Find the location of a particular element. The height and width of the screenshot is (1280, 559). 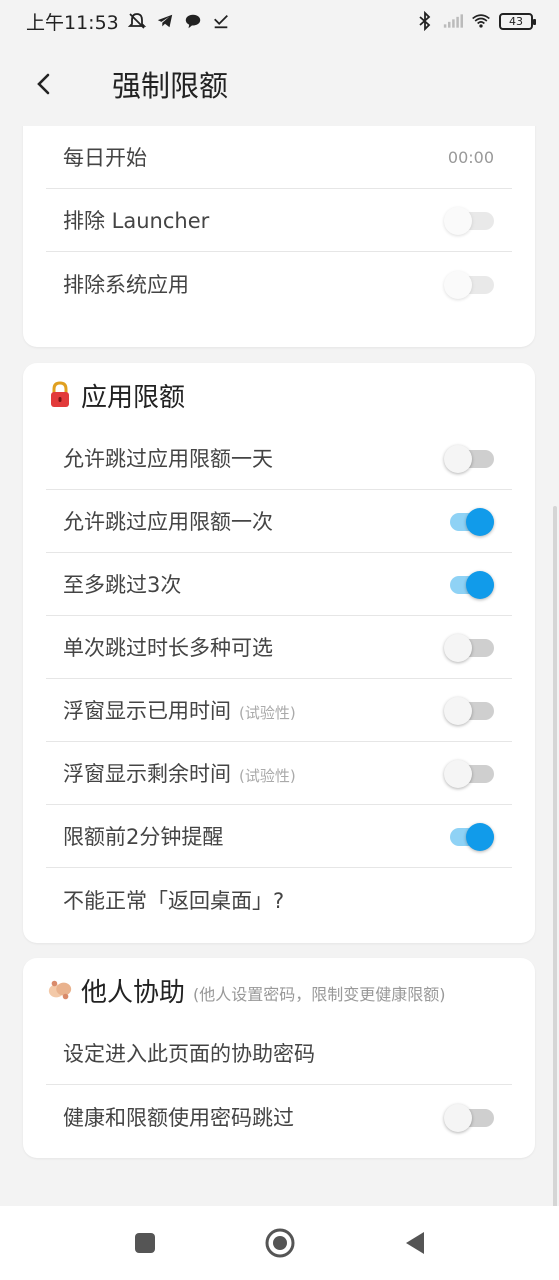

app-bar: 强制限额 is located at coordinates (279, 84).